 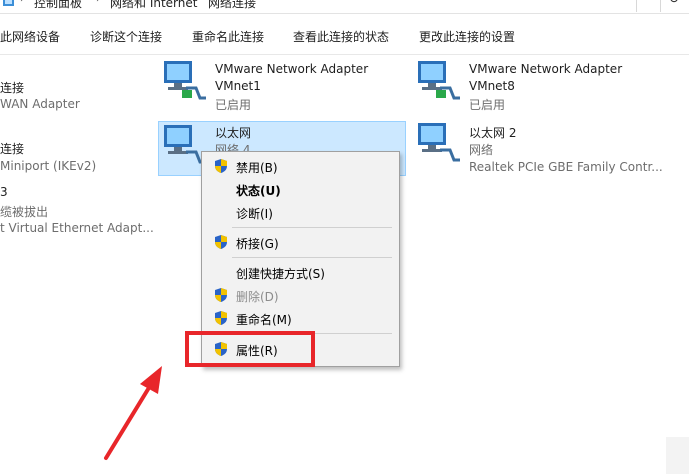 I want to click on adapter-name: 以太网, so click(x=233, y=133).